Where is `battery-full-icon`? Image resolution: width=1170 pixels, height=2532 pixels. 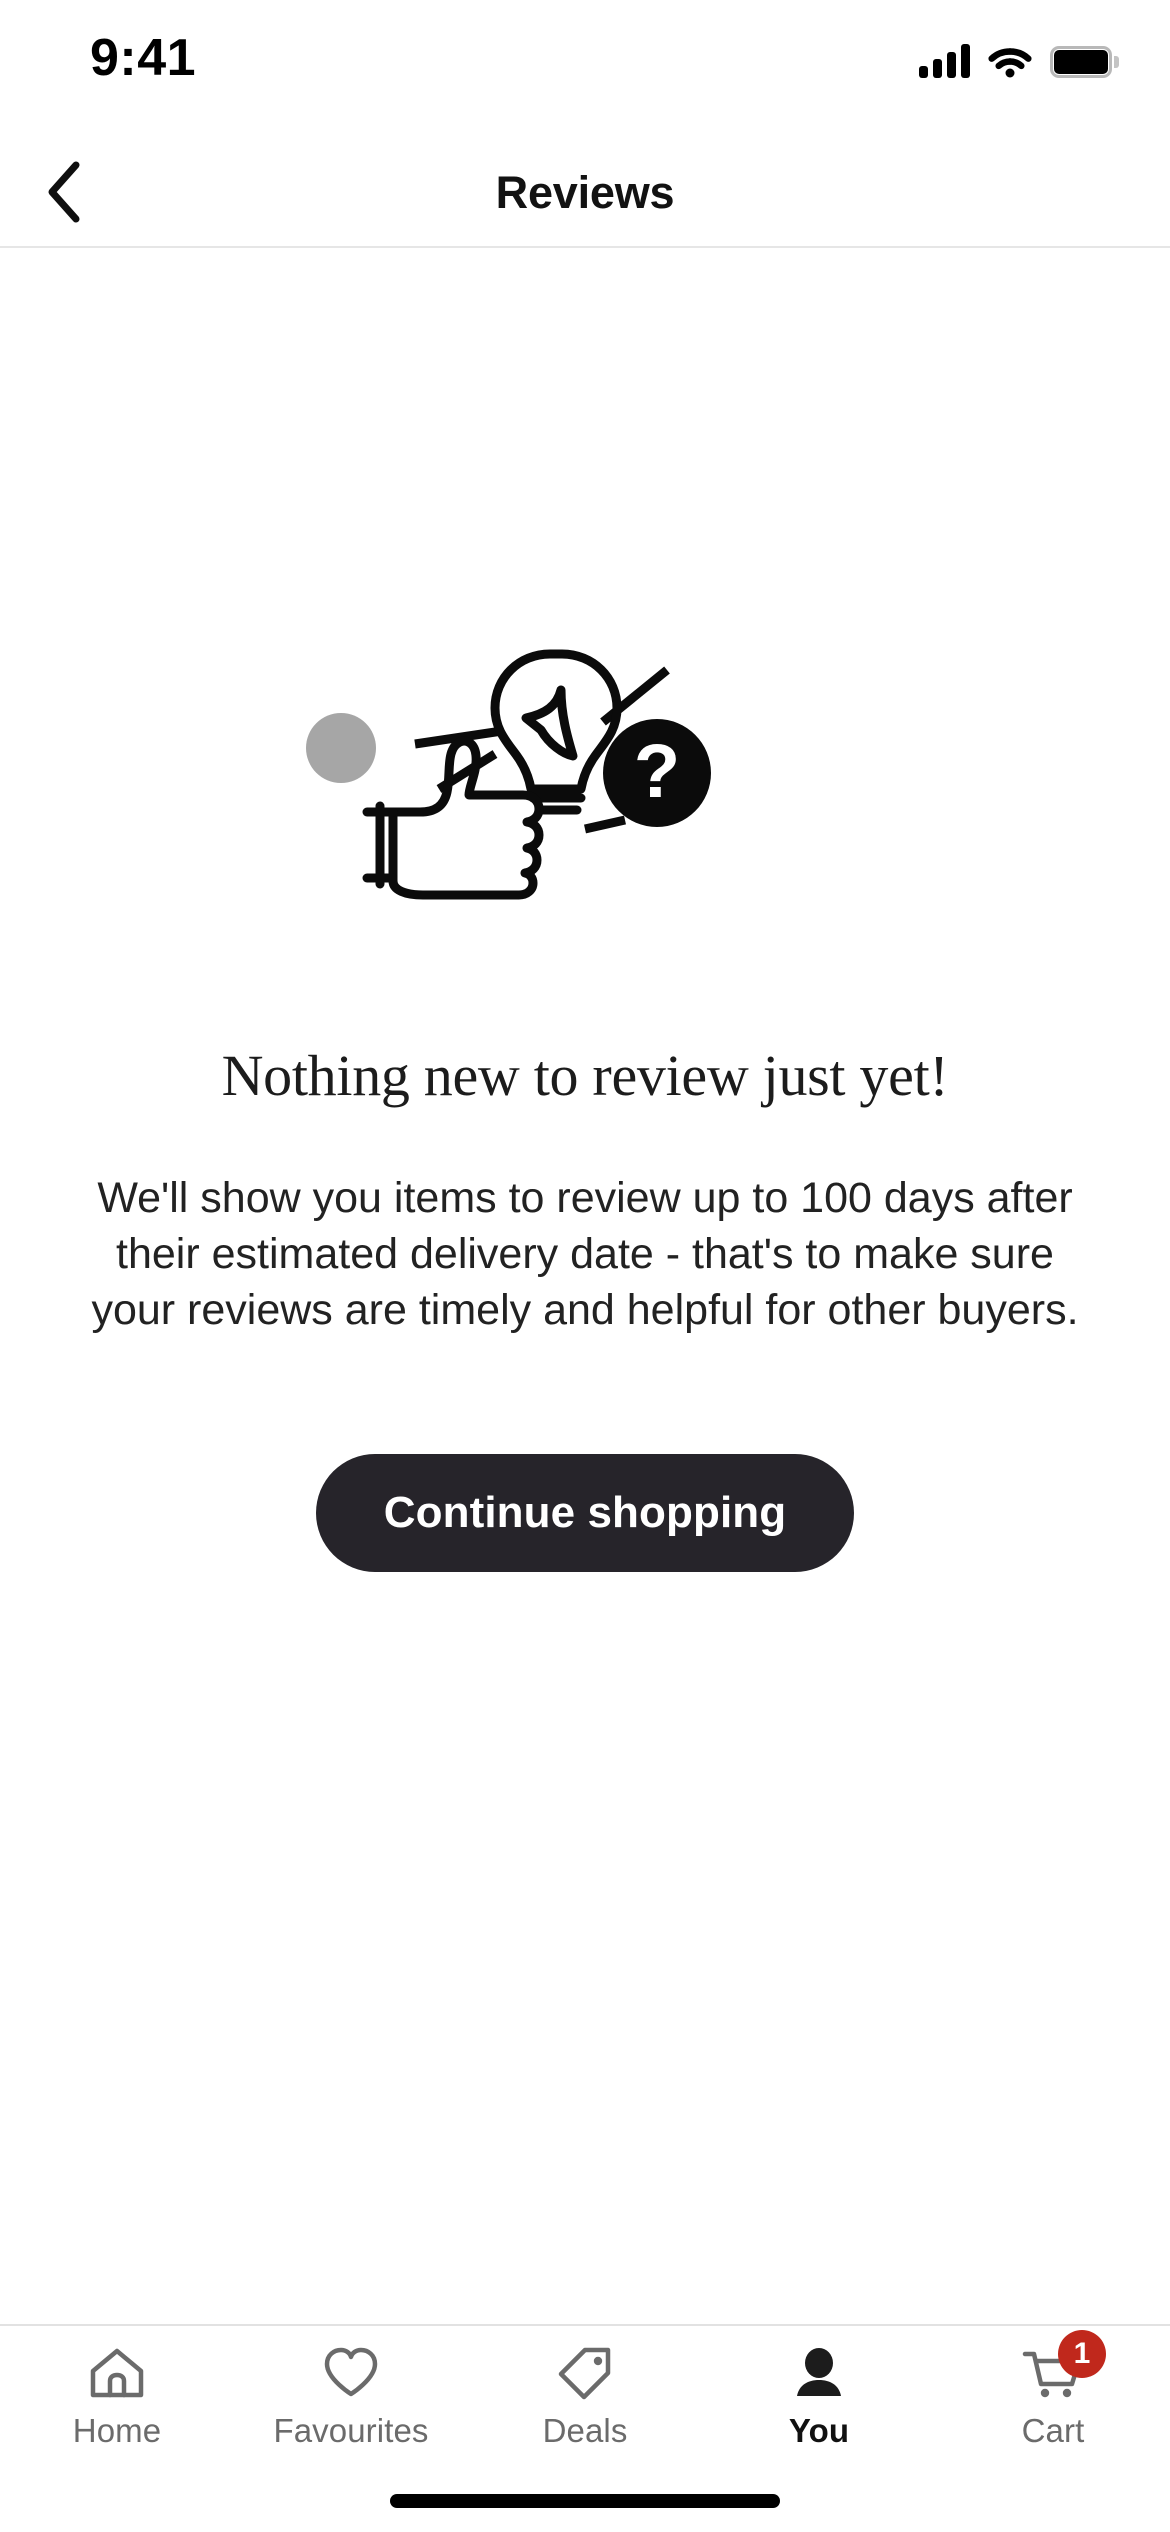
battery-full-icon is located at coordinates (1084, 62).